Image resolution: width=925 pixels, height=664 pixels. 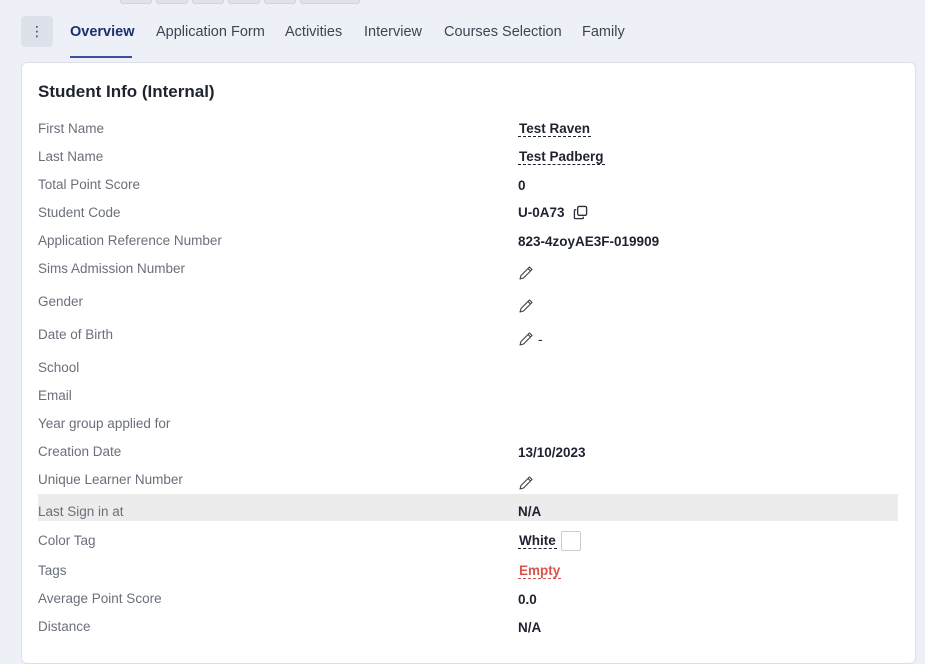 I want to click on active-tab-indicator, so click(x=101, y=57).